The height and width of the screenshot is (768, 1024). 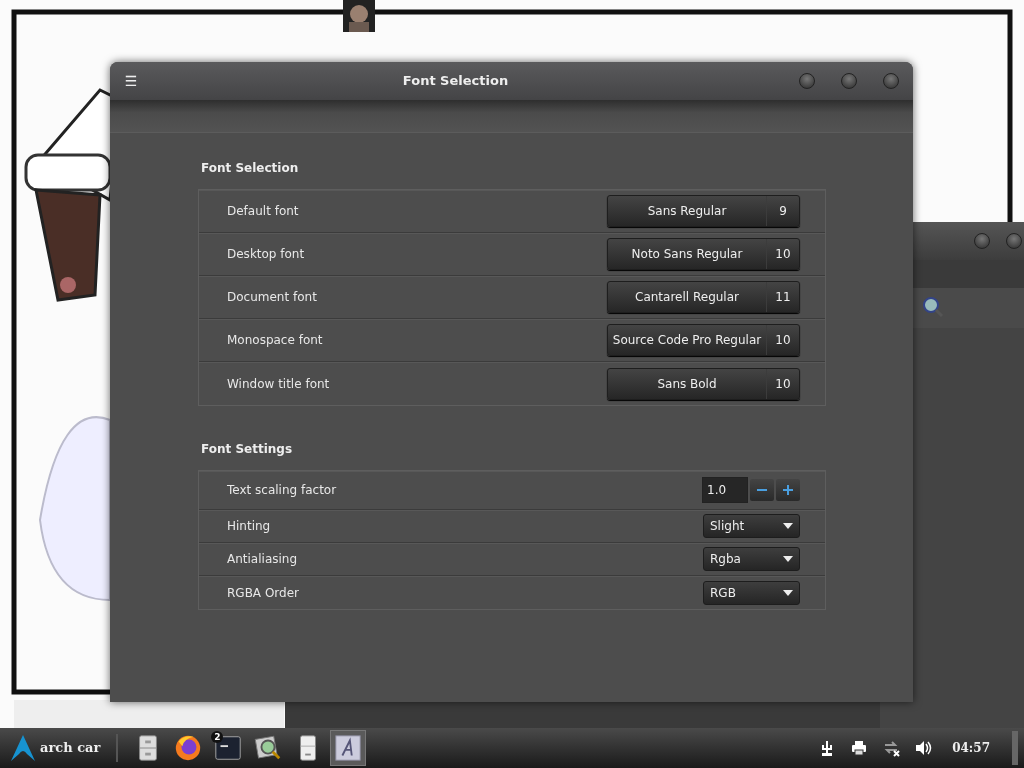 I want to click on clock: 04:57, so click(x=971, y=748).